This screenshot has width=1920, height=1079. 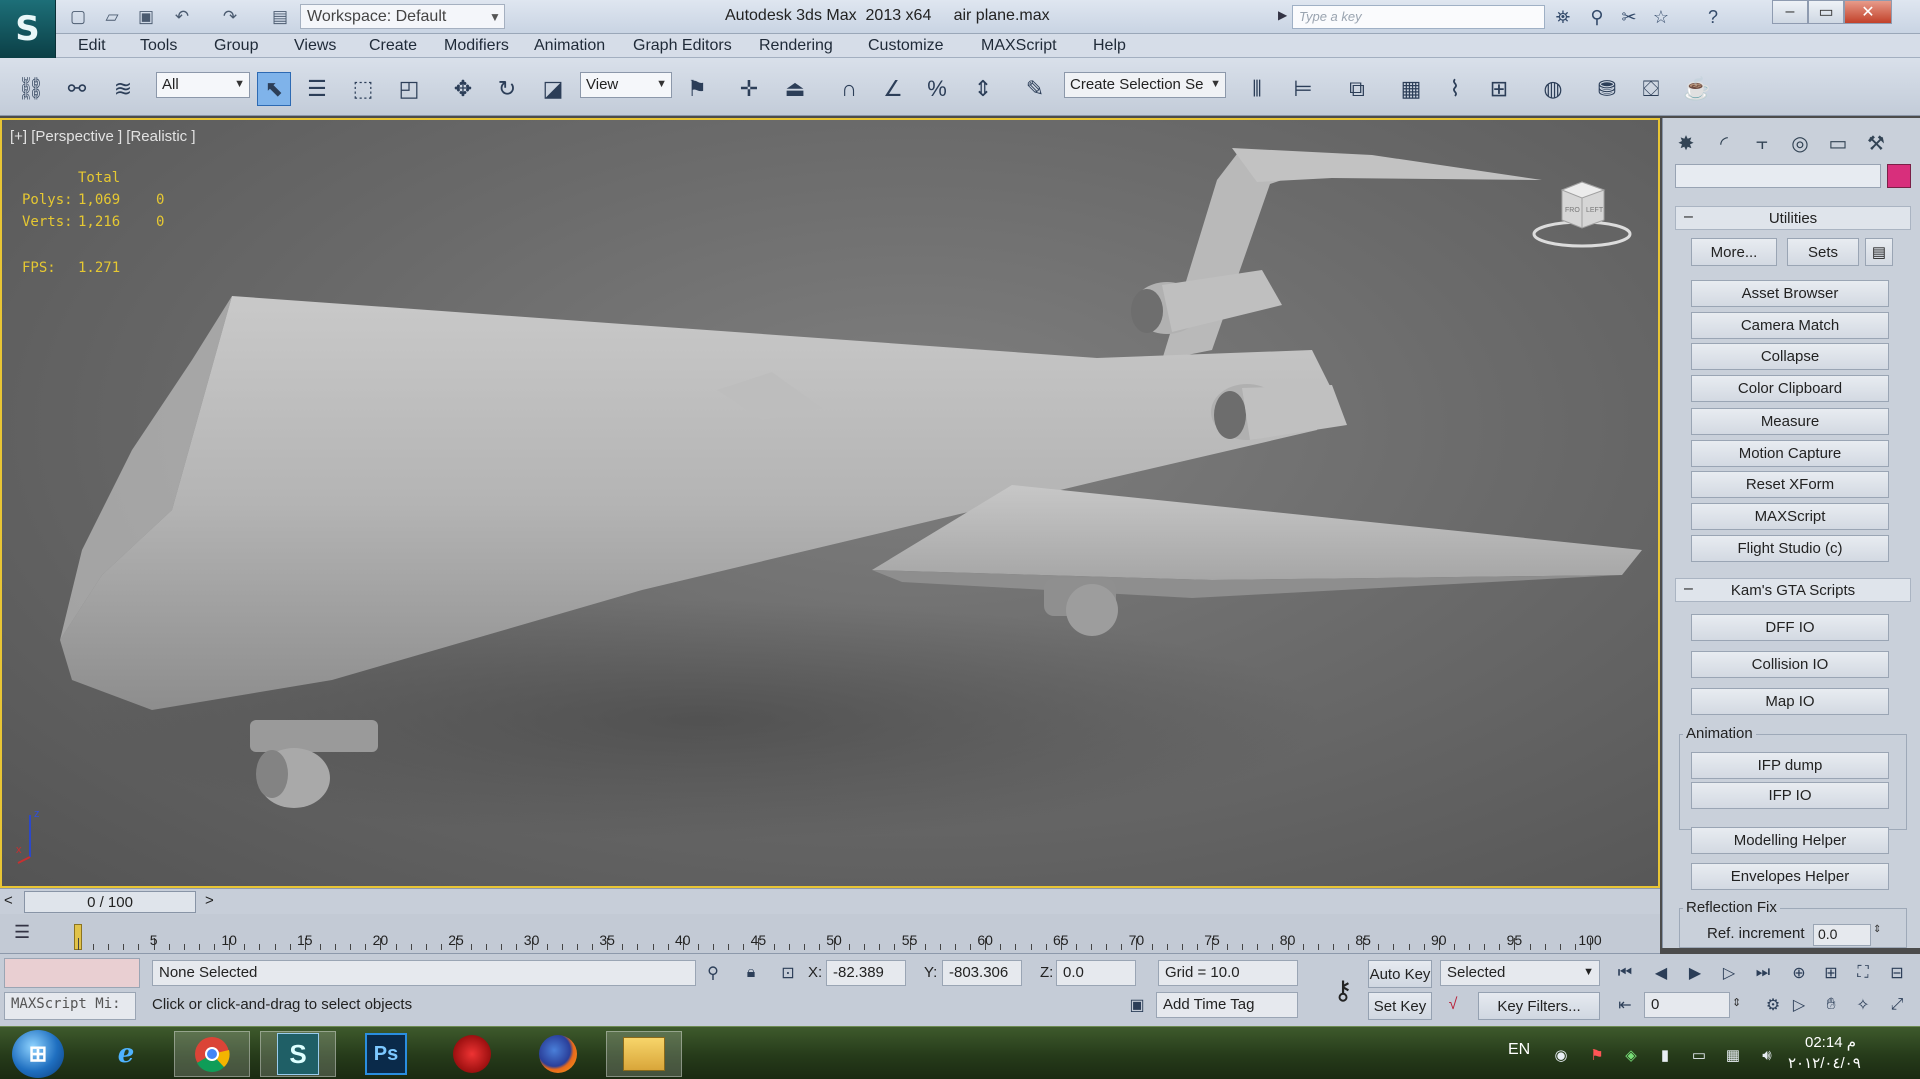 I want to click on render-production-icon: ☕, so click(x=1697, y=89).